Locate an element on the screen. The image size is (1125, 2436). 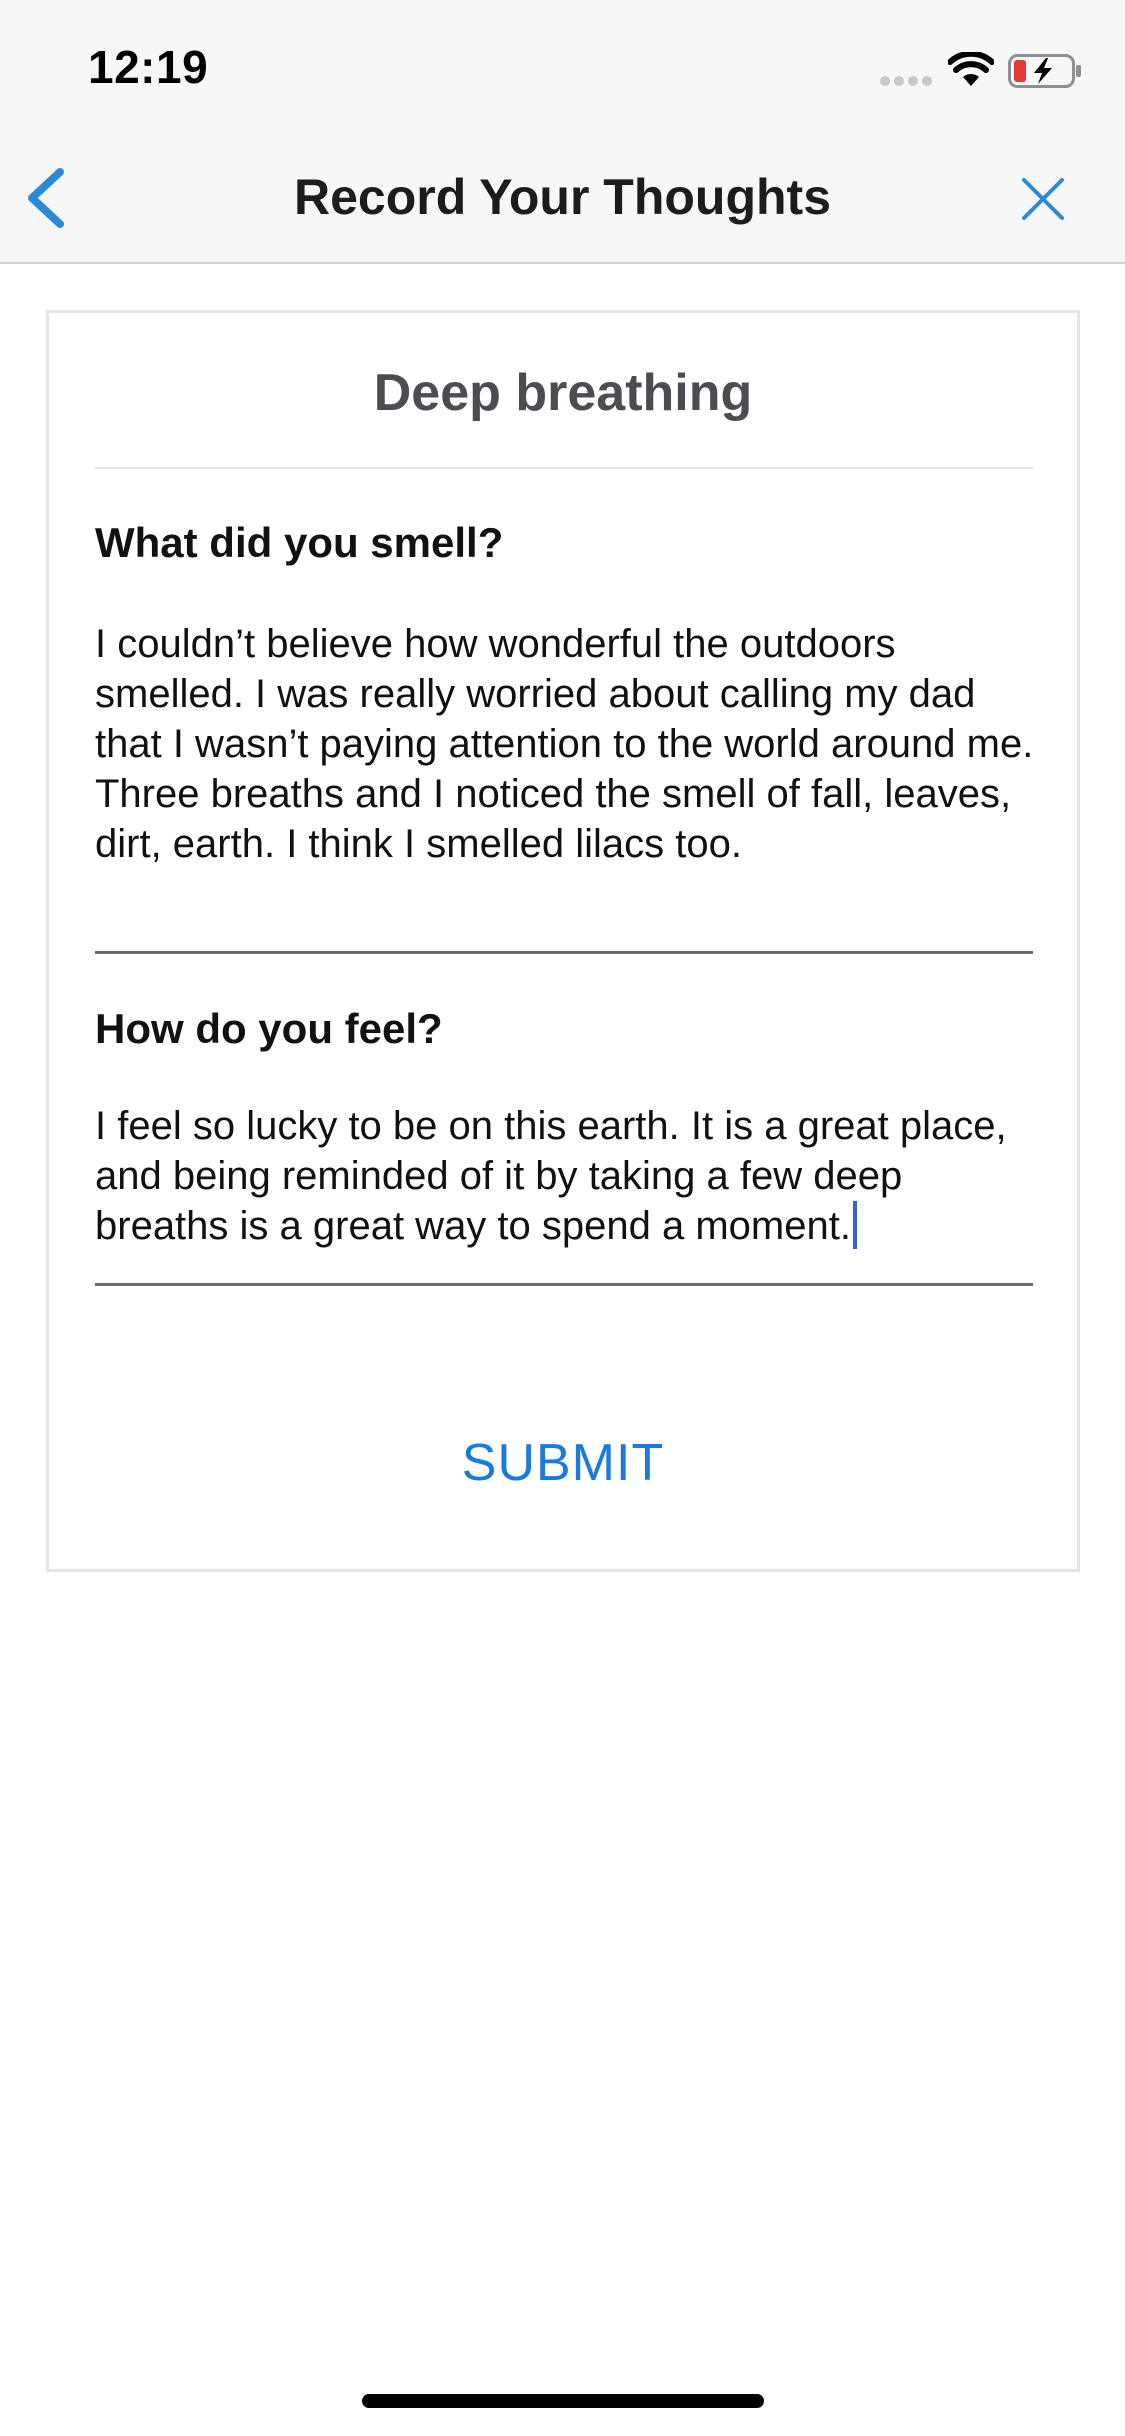
answer-underline-smell is located at coordinates (564, 952).